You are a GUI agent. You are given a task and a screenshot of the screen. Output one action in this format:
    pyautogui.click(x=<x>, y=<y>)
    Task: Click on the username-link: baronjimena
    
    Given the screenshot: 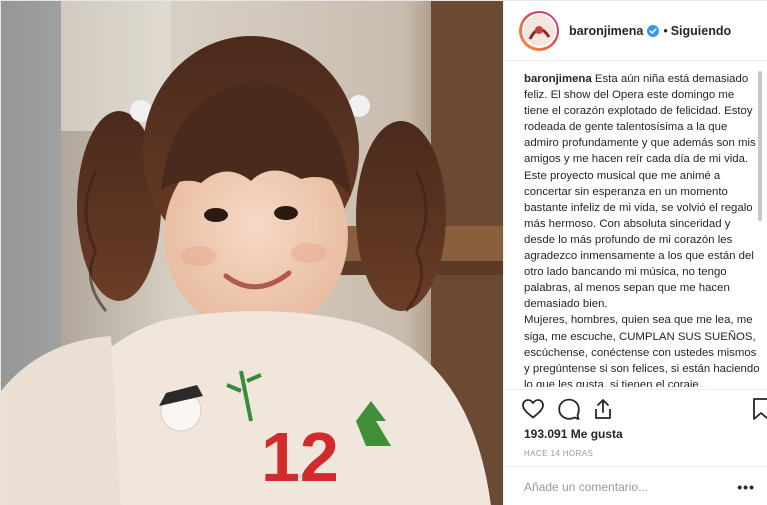 What is the action you would take?
    pyautogui.click(x=606, y=31)
    